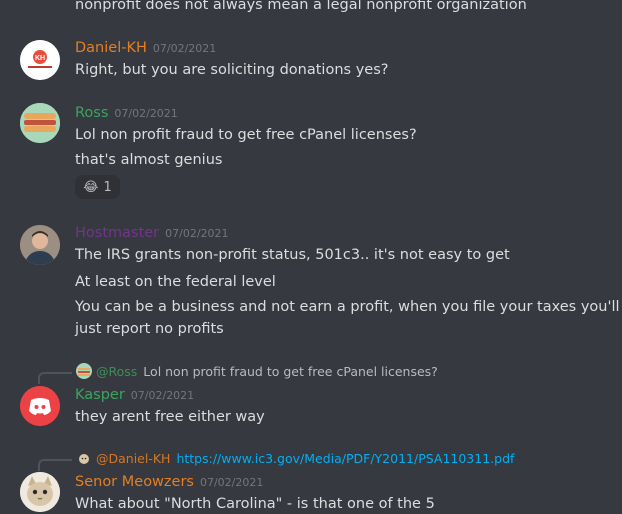 The image size is (622, 514). What do you see at coordinates (40, 245) in the screenshot?
I see `person-avatar-icon` at bounding box center [40, 245].